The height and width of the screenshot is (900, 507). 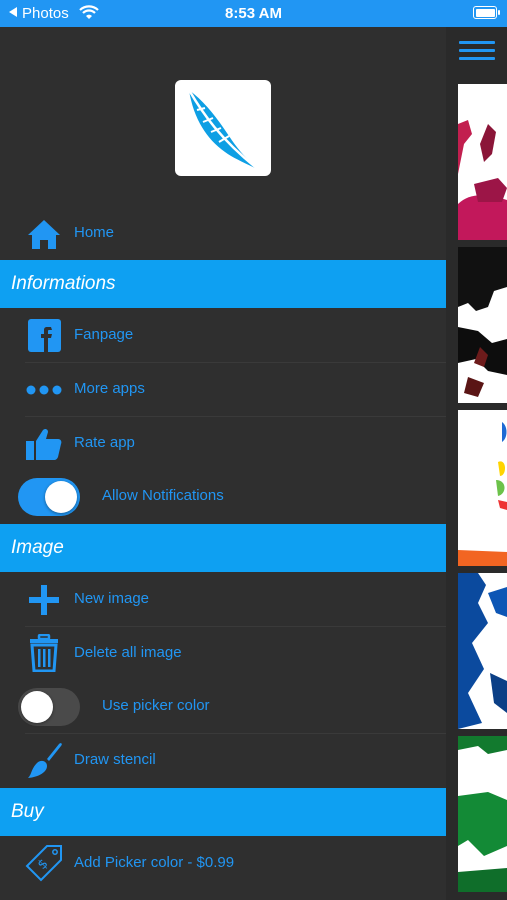 I want to click on menu-item-label: Rate app, so click(x=104, y=442).